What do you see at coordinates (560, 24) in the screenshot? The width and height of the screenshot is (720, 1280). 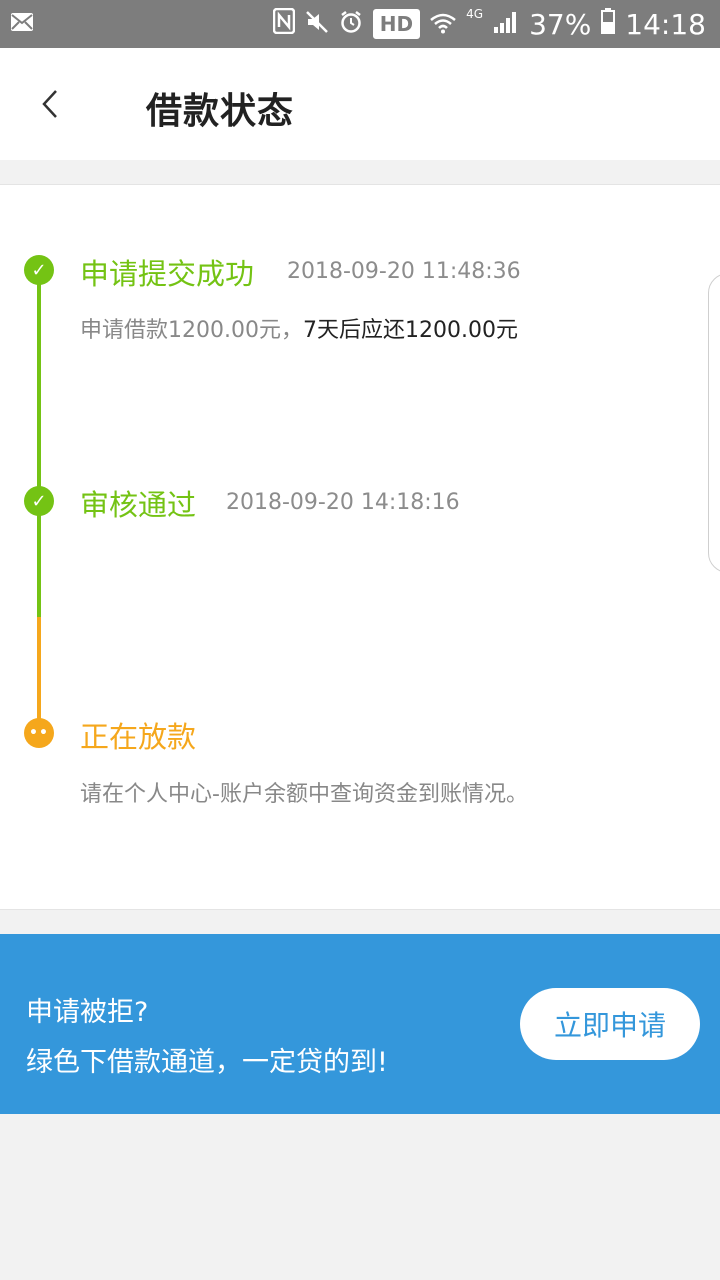 I see `battery-percent: 37%` at bounding box center [560, 24].